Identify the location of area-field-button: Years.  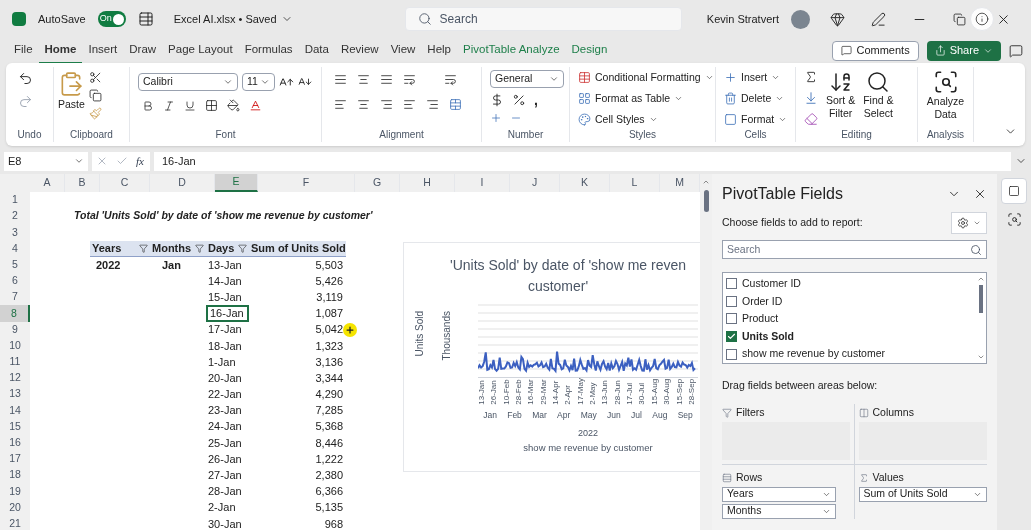
(779, 494).